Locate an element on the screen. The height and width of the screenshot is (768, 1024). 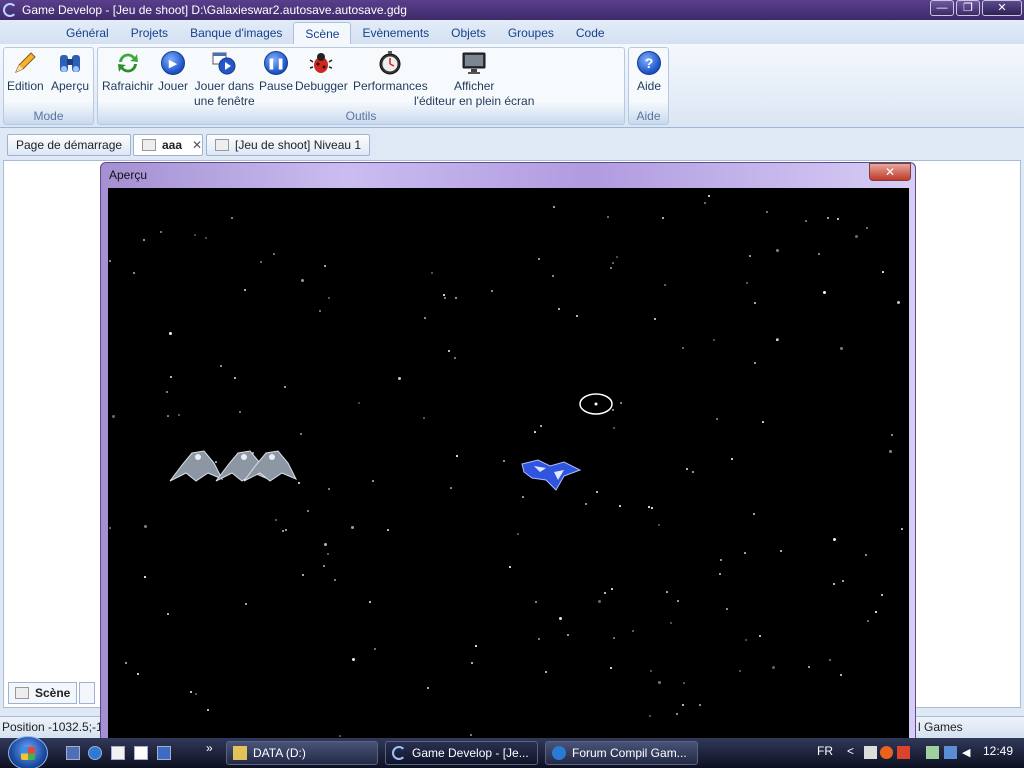
tab-objets: Objets is located at coordinates (468, 33).